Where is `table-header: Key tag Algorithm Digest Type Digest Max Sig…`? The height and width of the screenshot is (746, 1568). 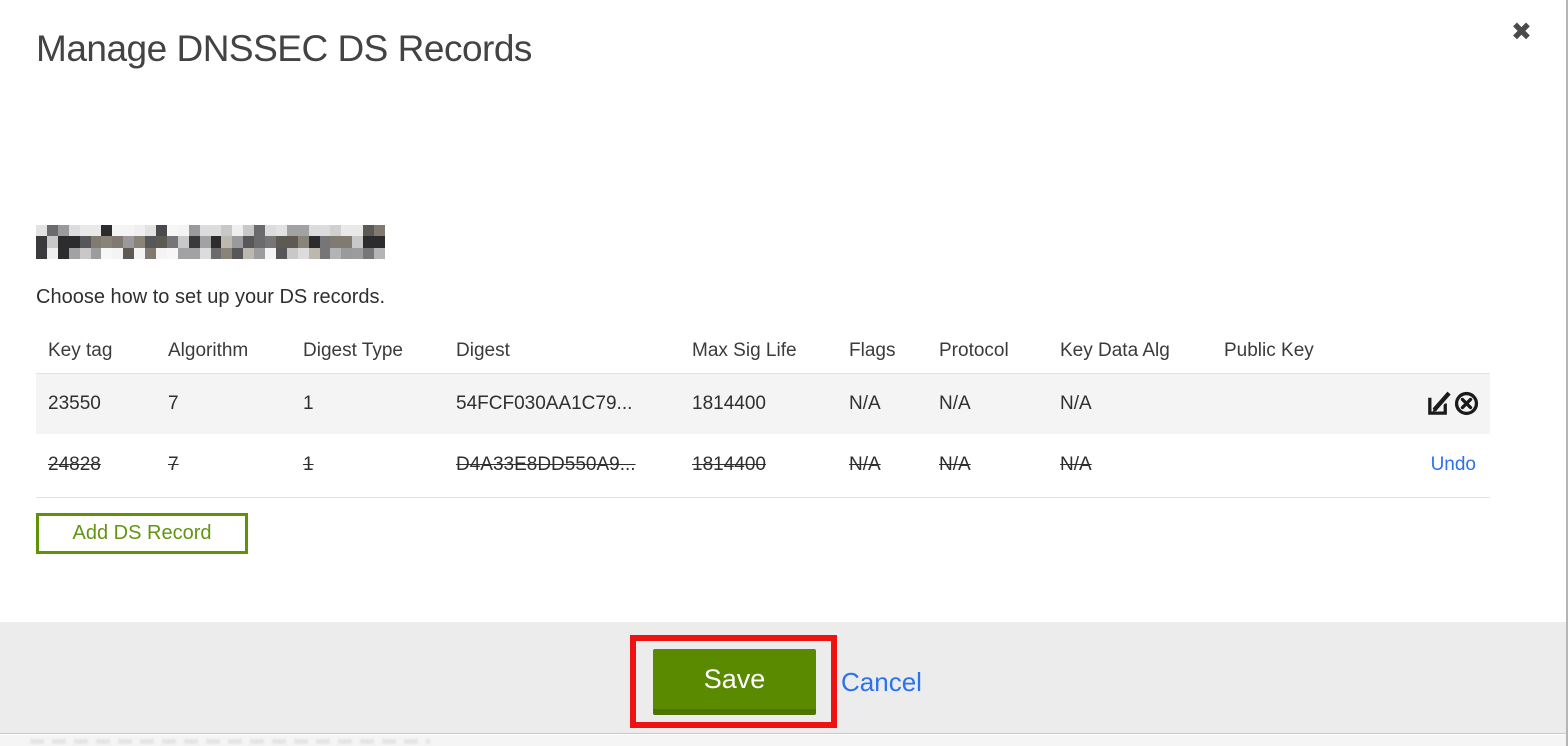
table-header: Key tag Algorithm Digest Type Digest Max Sig… is located at coordinates (763, 352).